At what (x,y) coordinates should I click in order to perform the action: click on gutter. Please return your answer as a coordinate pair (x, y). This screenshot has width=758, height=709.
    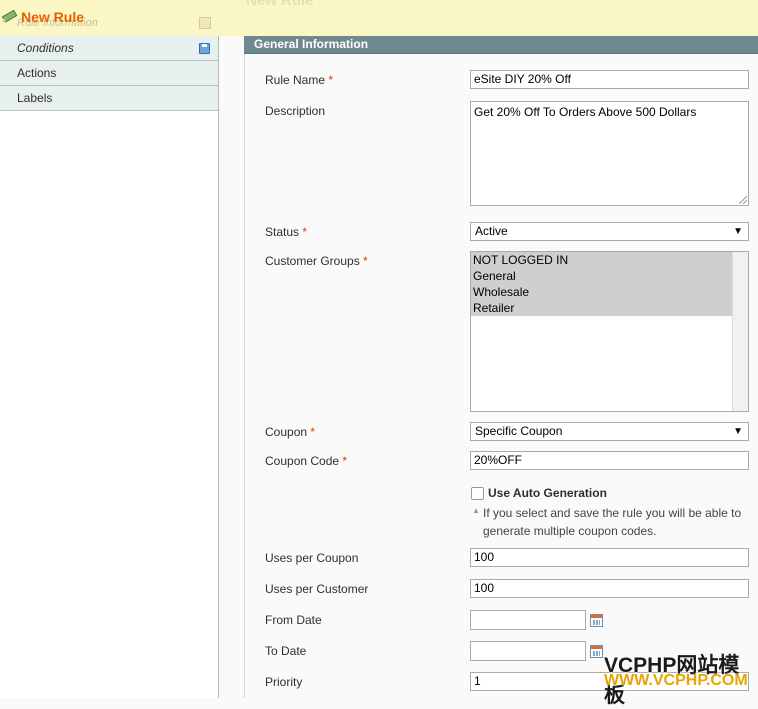
    Looking at the image, I should click on (231, 367).